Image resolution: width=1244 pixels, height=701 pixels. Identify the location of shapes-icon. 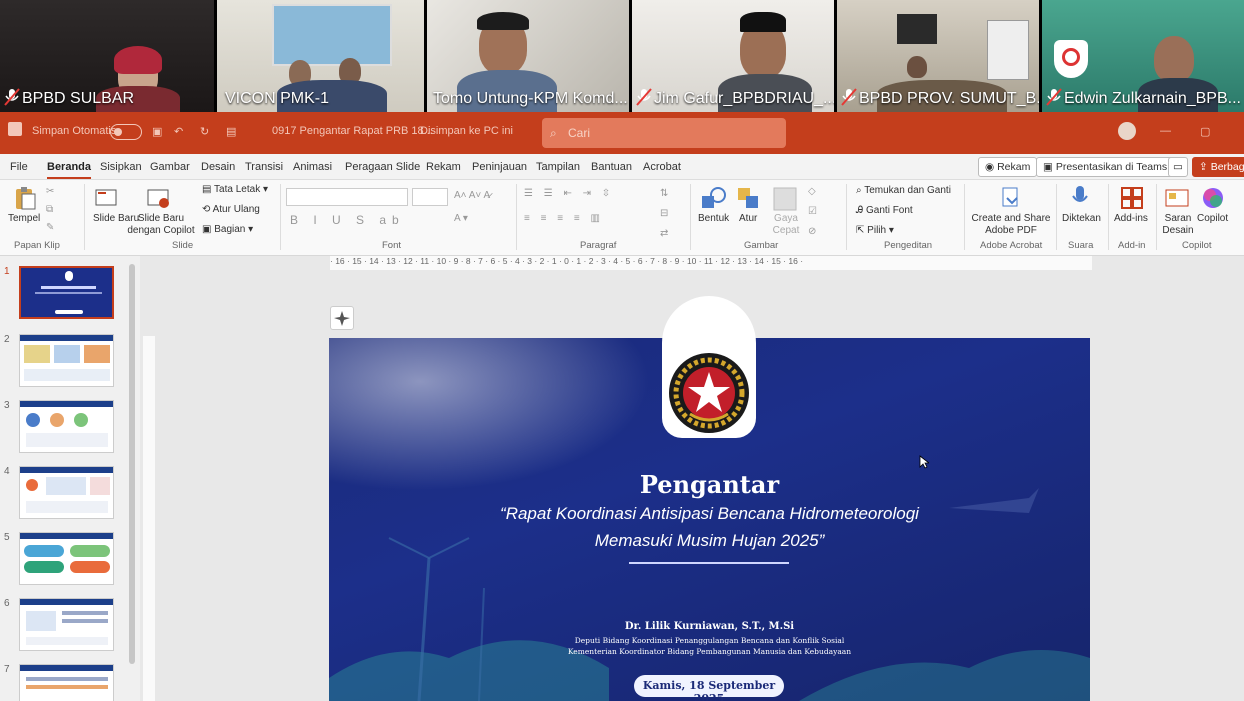
(714, 199).